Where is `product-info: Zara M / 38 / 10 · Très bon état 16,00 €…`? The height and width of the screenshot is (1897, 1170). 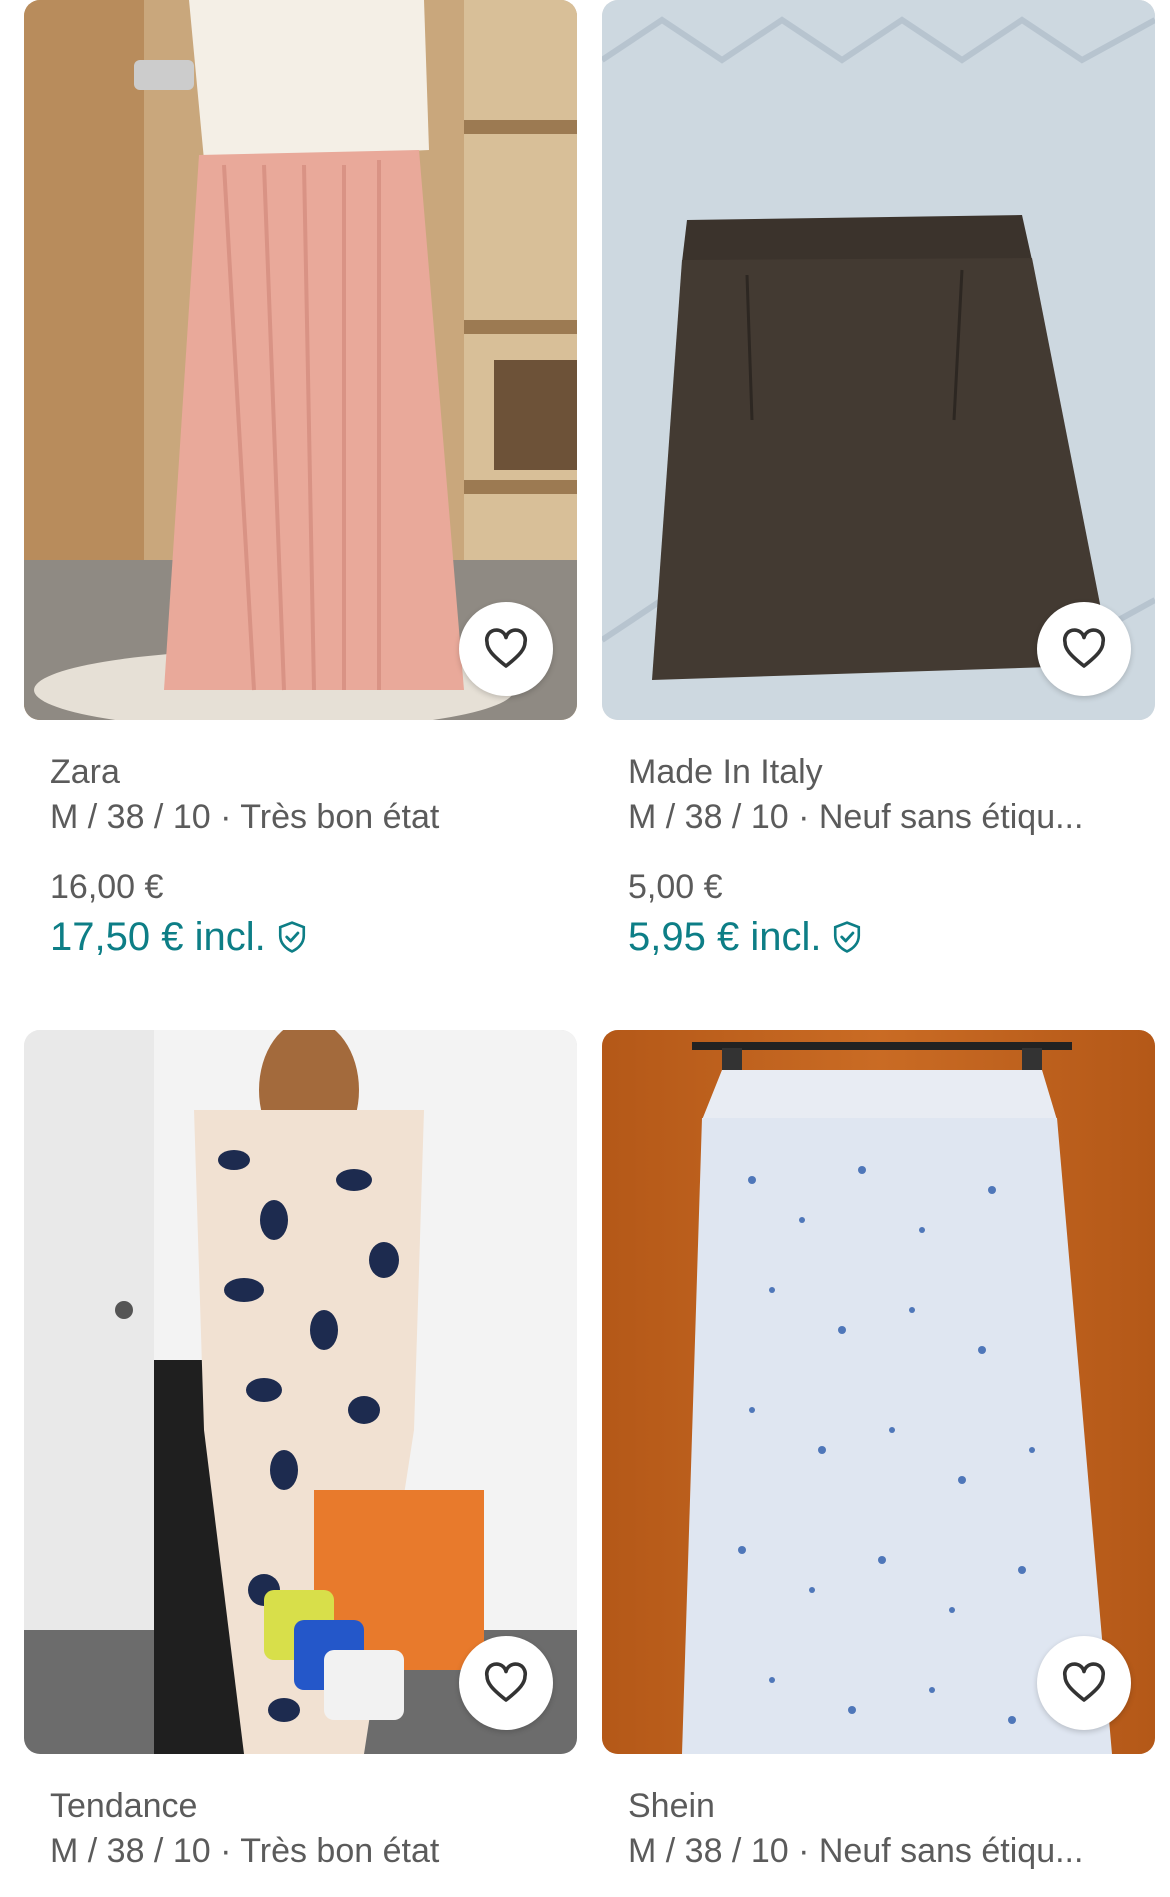
product-info: Zara M / 38 / 10 · Très bon état 16,00 €… is located at coordinates (300, 857).